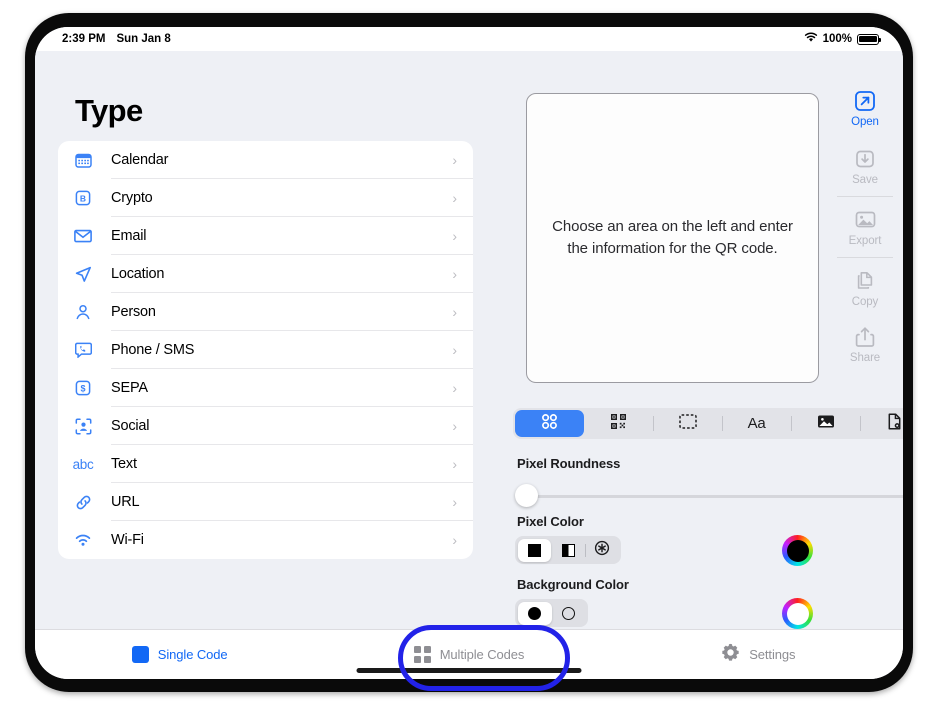 Image resolution: width=938 pixels, height=718 pixels. I want to click on text-tab: Aa, so click(756, 423).